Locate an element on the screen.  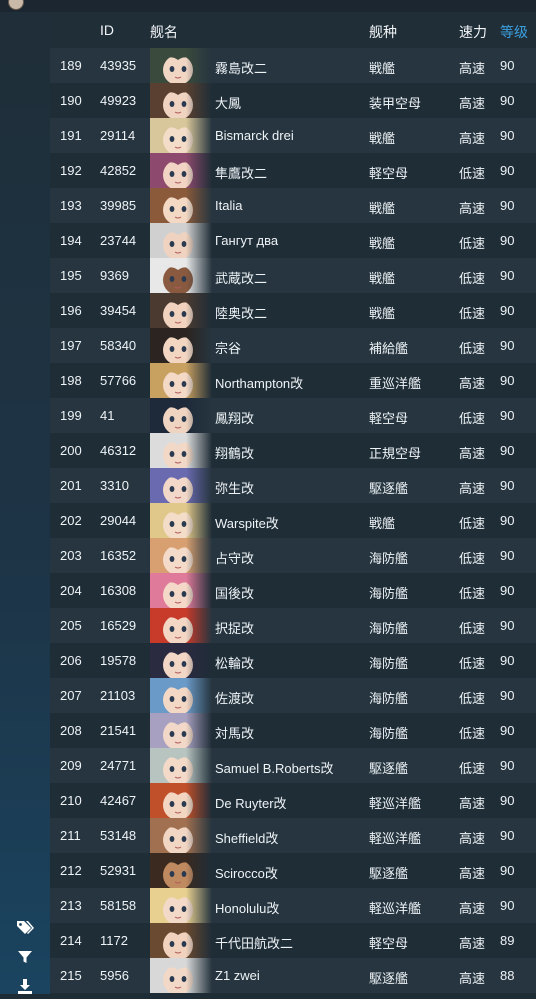
ship-id: 53148 is located at coordinates (118, 835).